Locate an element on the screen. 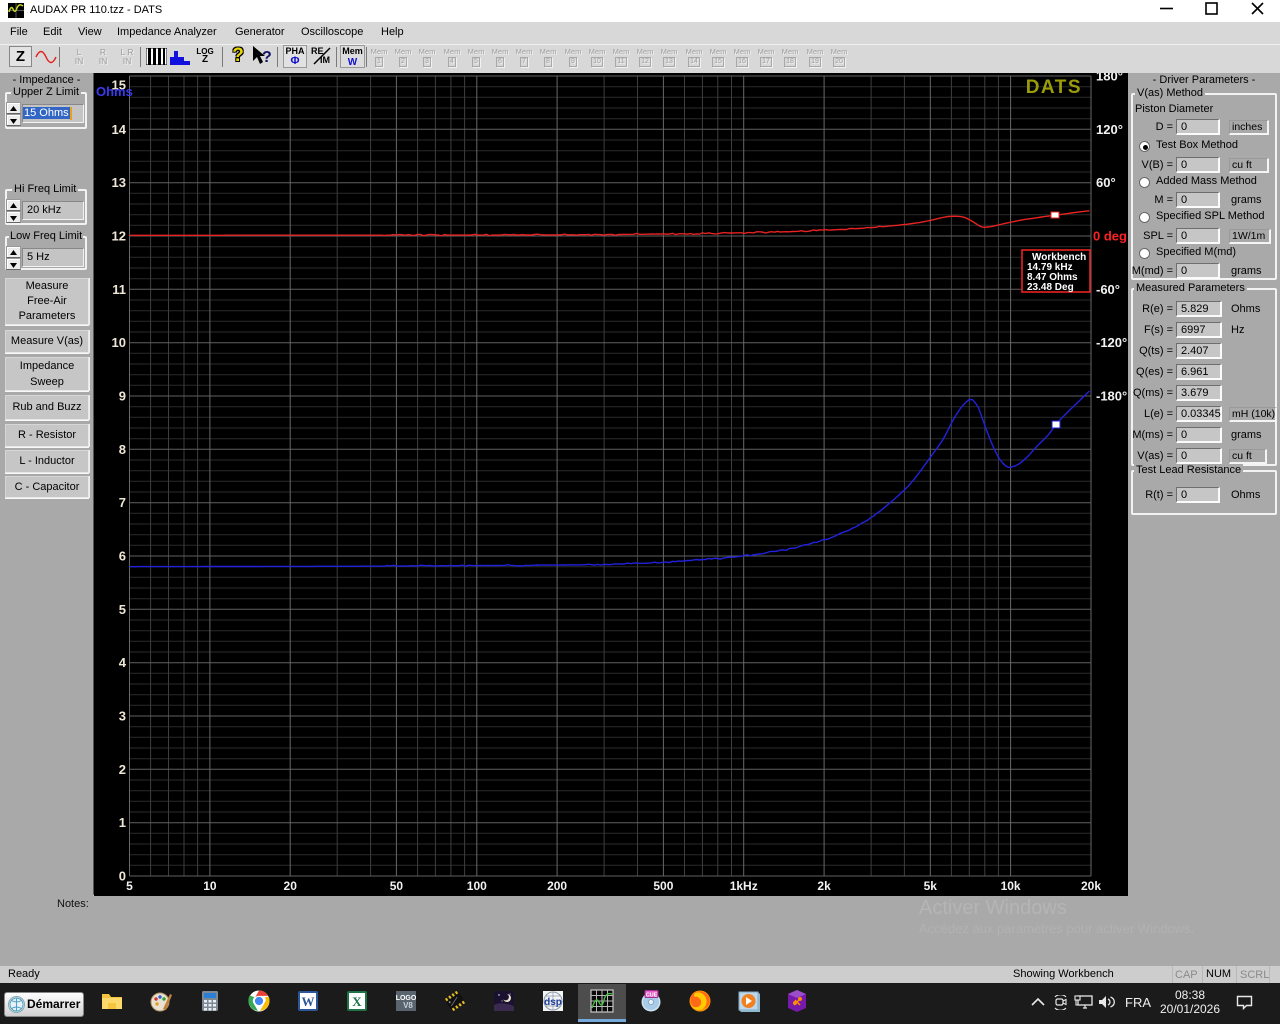  svg-text: 2k is located at coordinates (824, 886).